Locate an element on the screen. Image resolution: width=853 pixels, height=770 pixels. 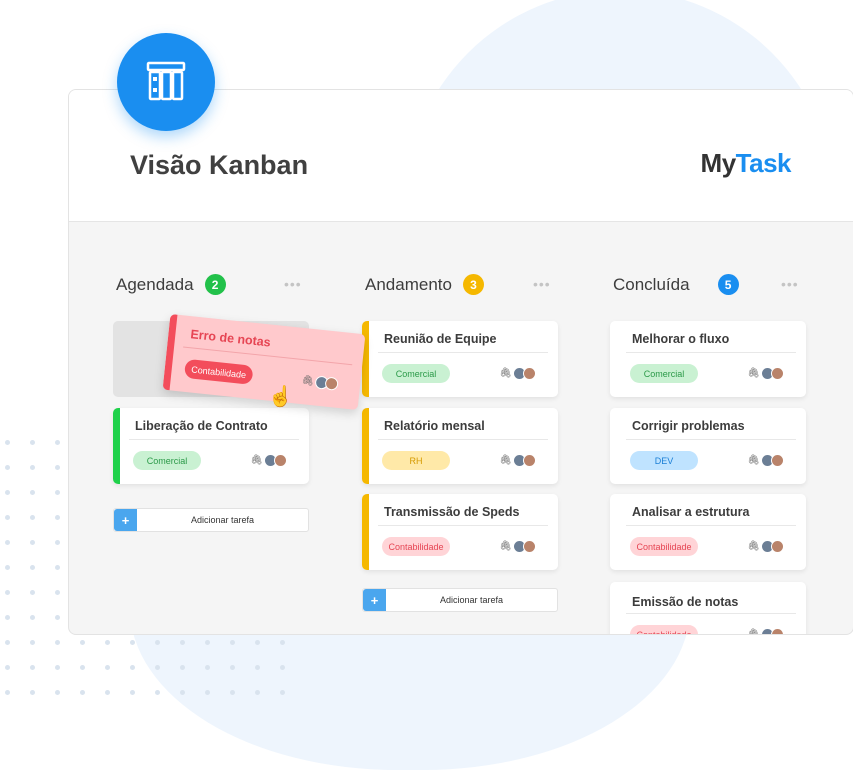
column-count-badge: 2 is located at coordinates (215, 284).